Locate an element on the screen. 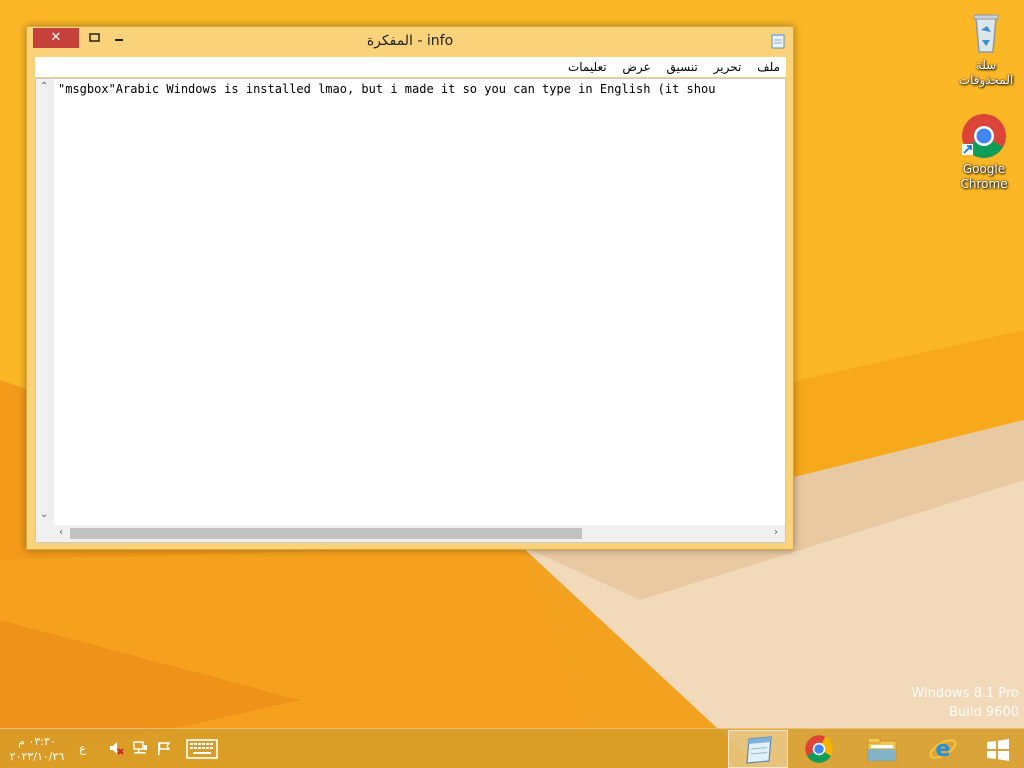 This screenshot has height=768, width=1024. watermark-build: Build 9600 is located at coordinates (984, 712).